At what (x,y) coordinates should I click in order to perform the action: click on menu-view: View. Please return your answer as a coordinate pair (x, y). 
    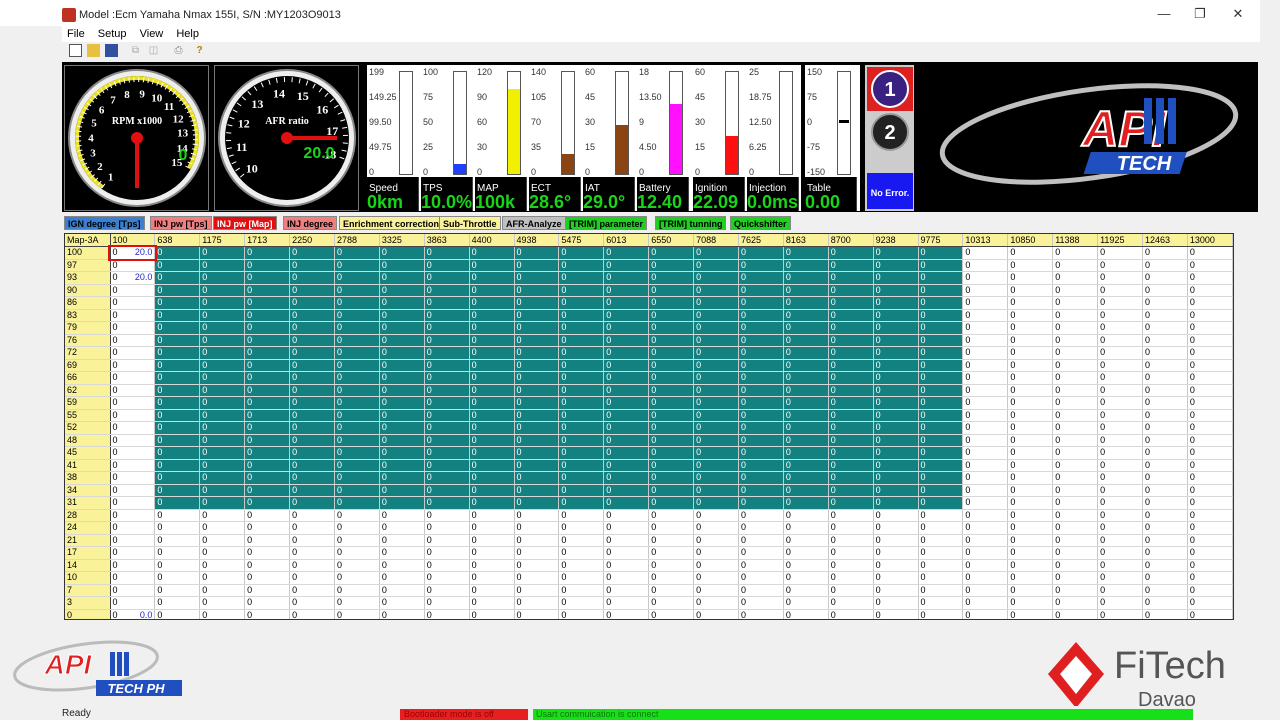
    Looking at the image, I should click on (152, 34).